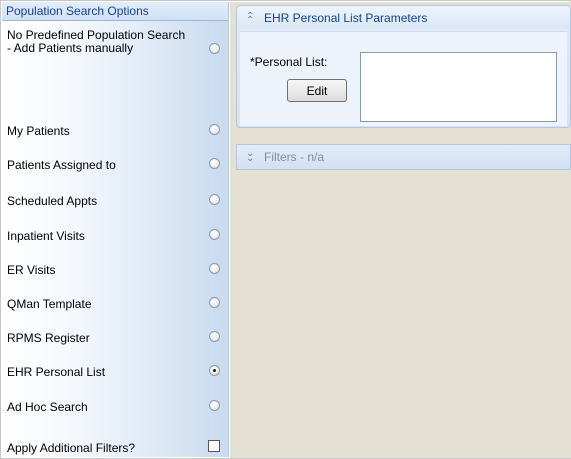 The image size is (571, 459). I want to click on option-label: RPMS Register, so click(48, 338).